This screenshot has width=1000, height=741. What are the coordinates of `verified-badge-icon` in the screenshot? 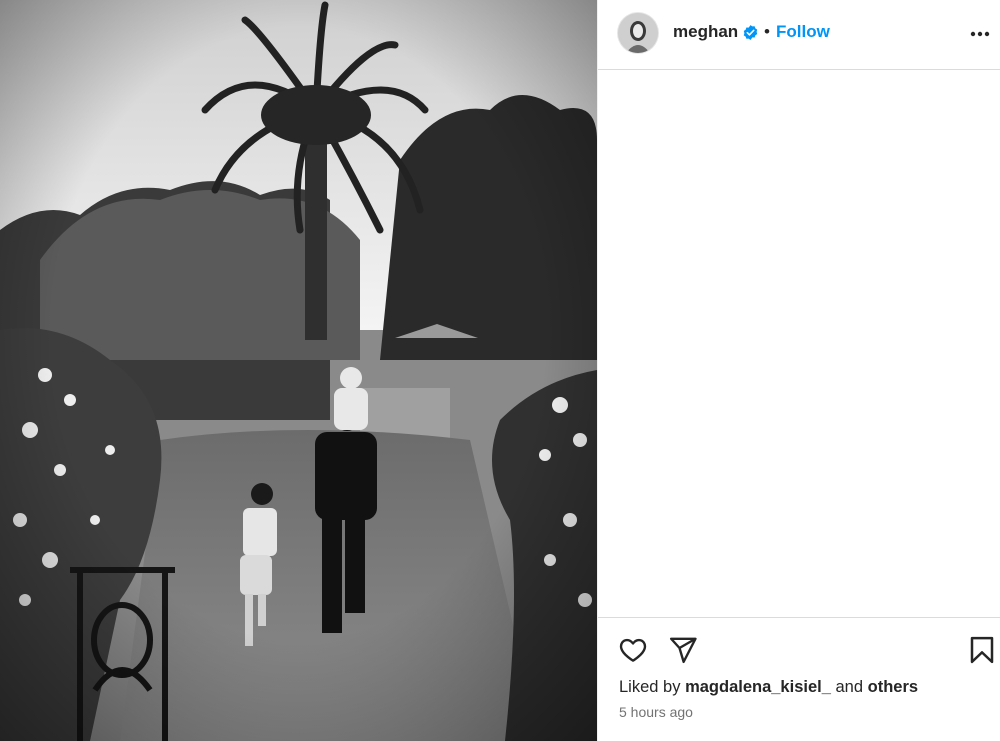 It's located at (750, 32).